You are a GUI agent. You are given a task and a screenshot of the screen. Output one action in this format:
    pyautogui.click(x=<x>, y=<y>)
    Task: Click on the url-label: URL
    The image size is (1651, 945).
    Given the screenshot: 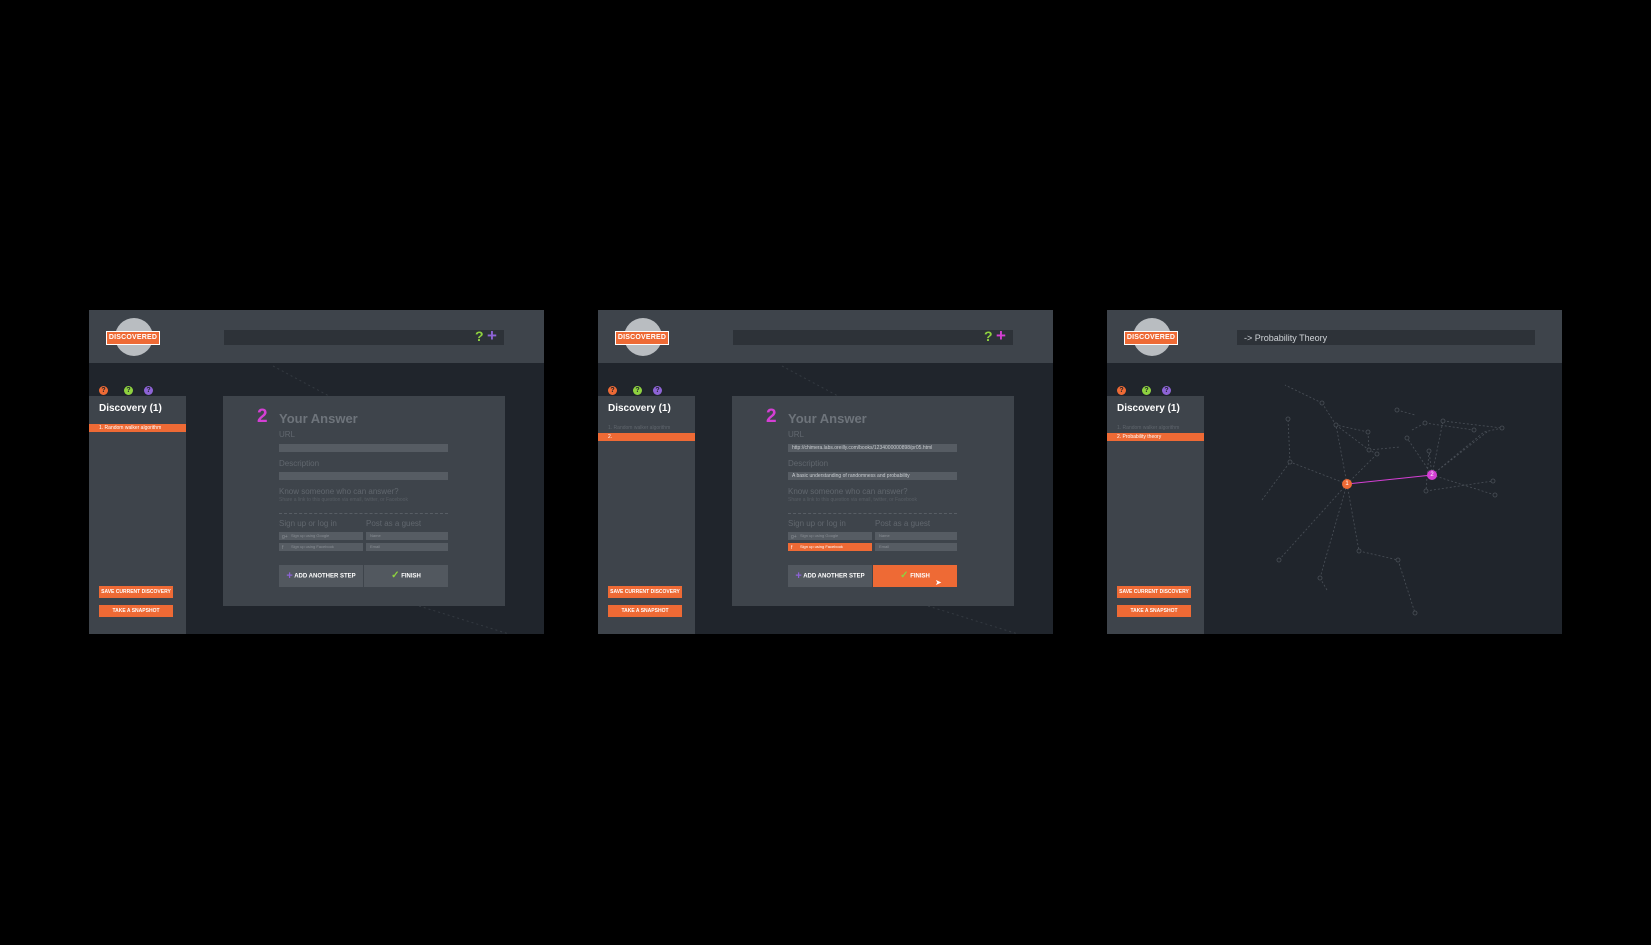 What is the action you would take?
    pyautogui.click(x=796, y=434)
    